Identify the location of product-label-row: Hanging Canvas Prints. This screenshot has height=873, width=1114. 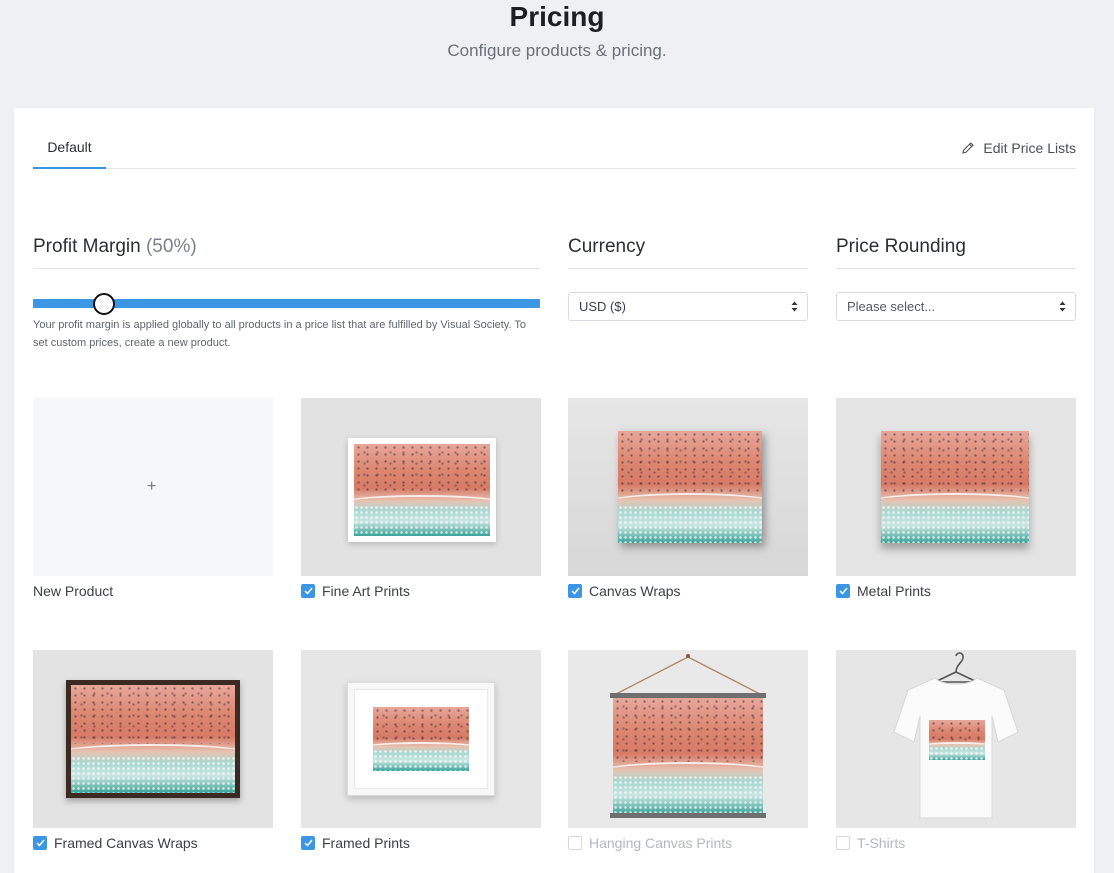
(650, 843).